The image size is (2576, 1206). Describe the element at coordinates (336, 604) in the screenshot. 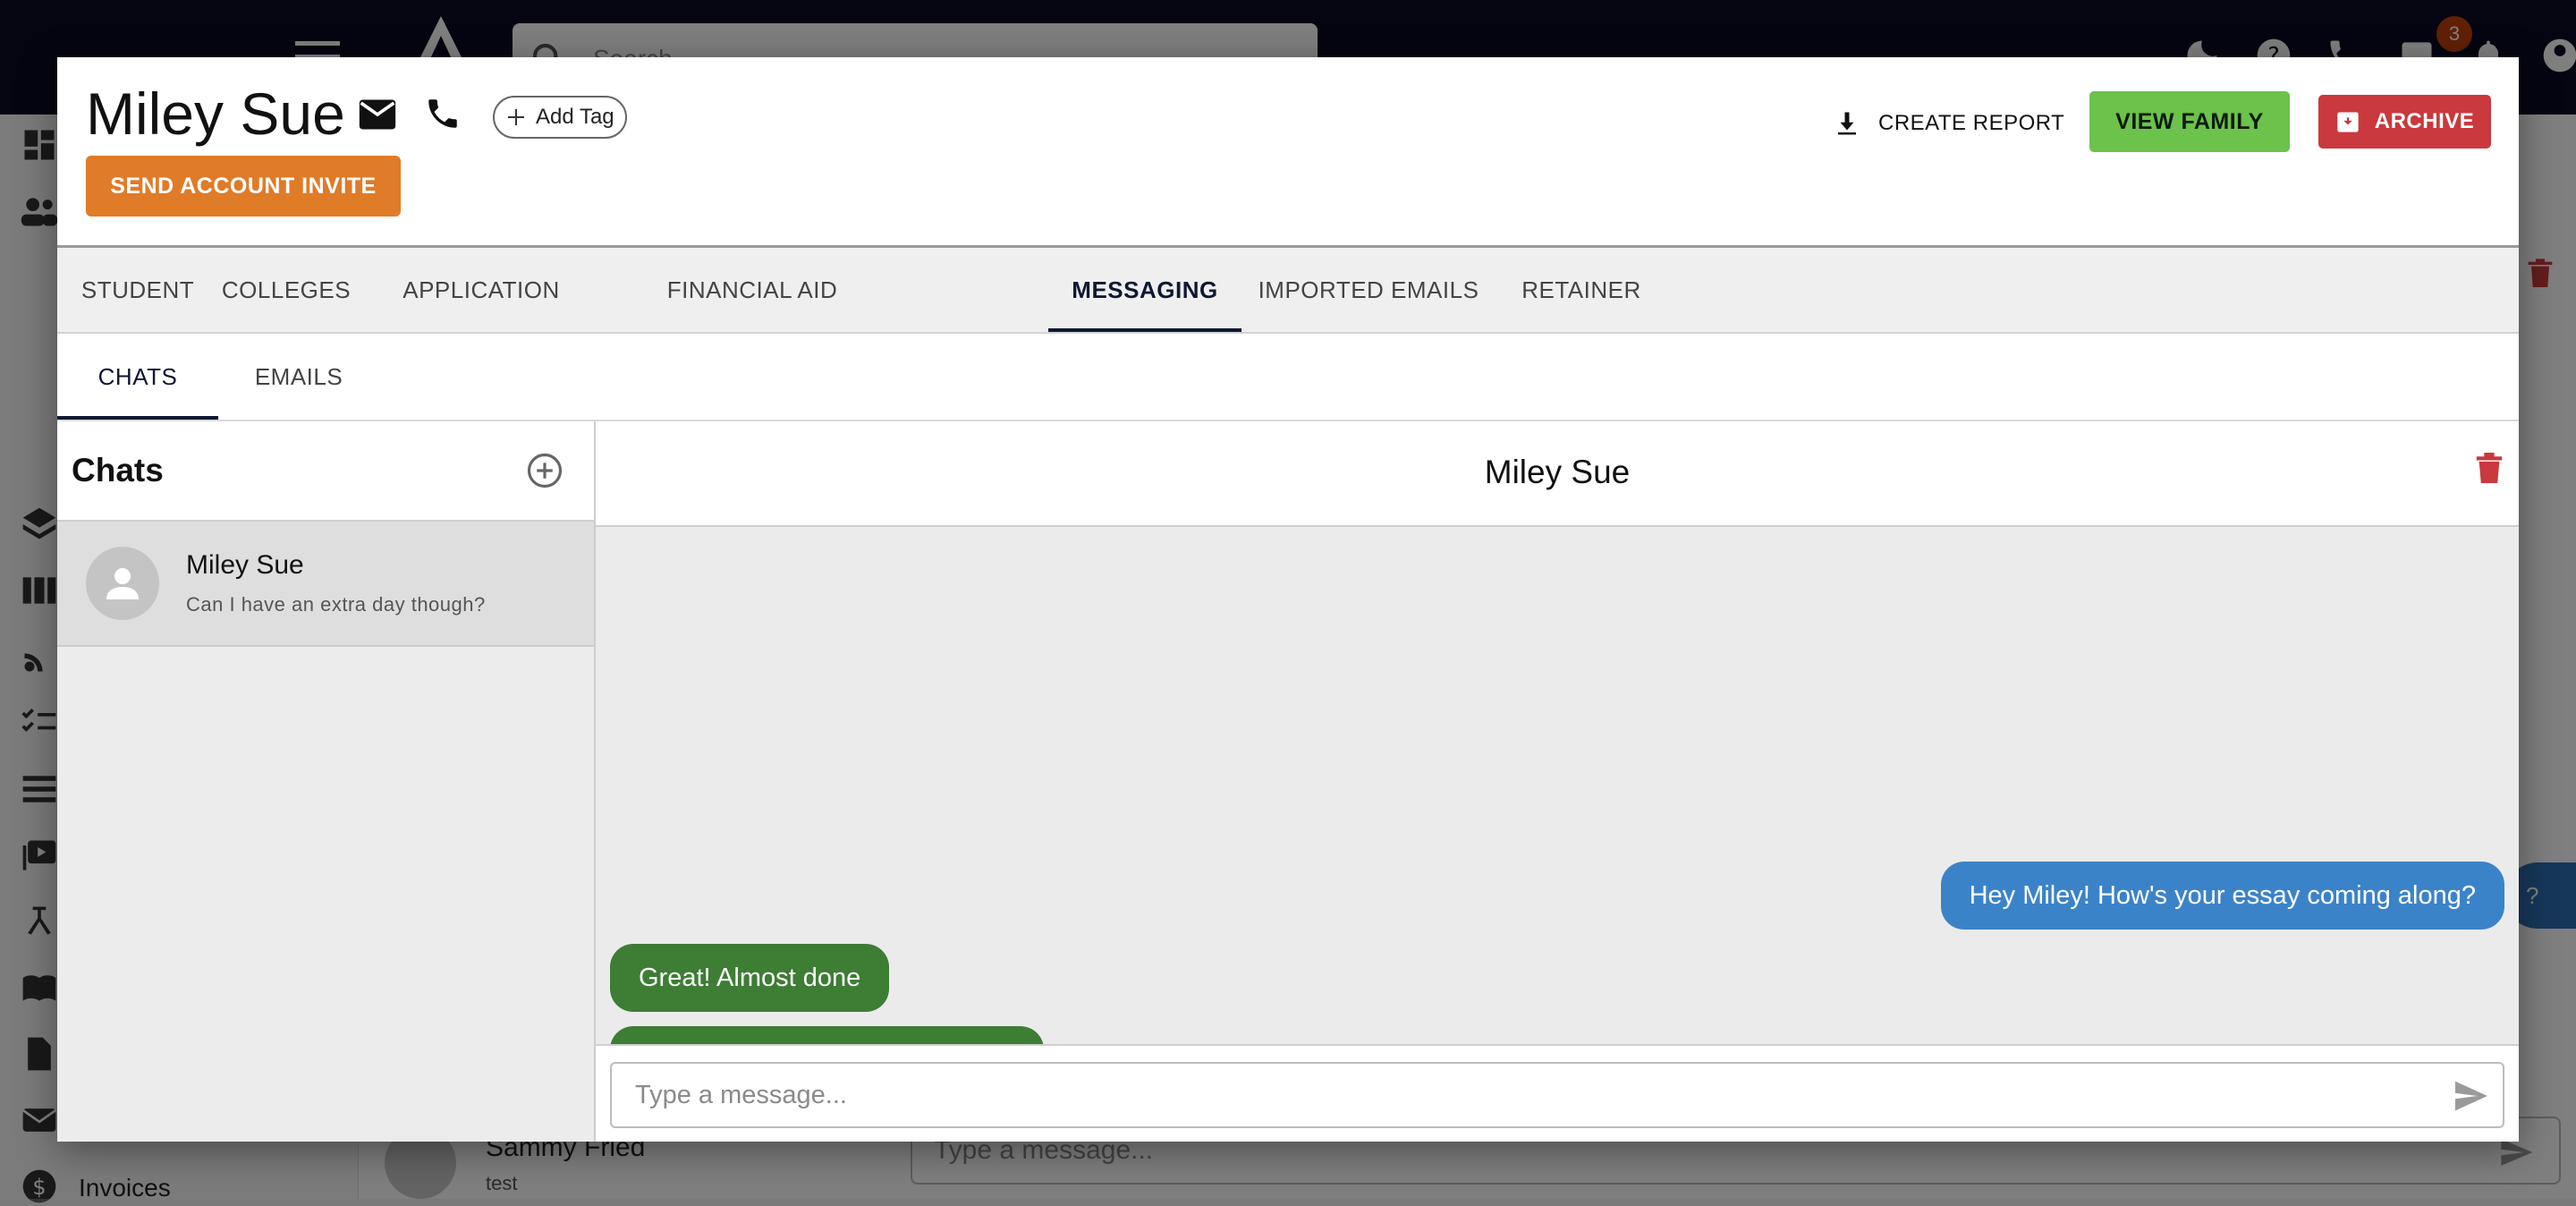

I see `chat-item-preview: Can I have an extra day though?` at that location.